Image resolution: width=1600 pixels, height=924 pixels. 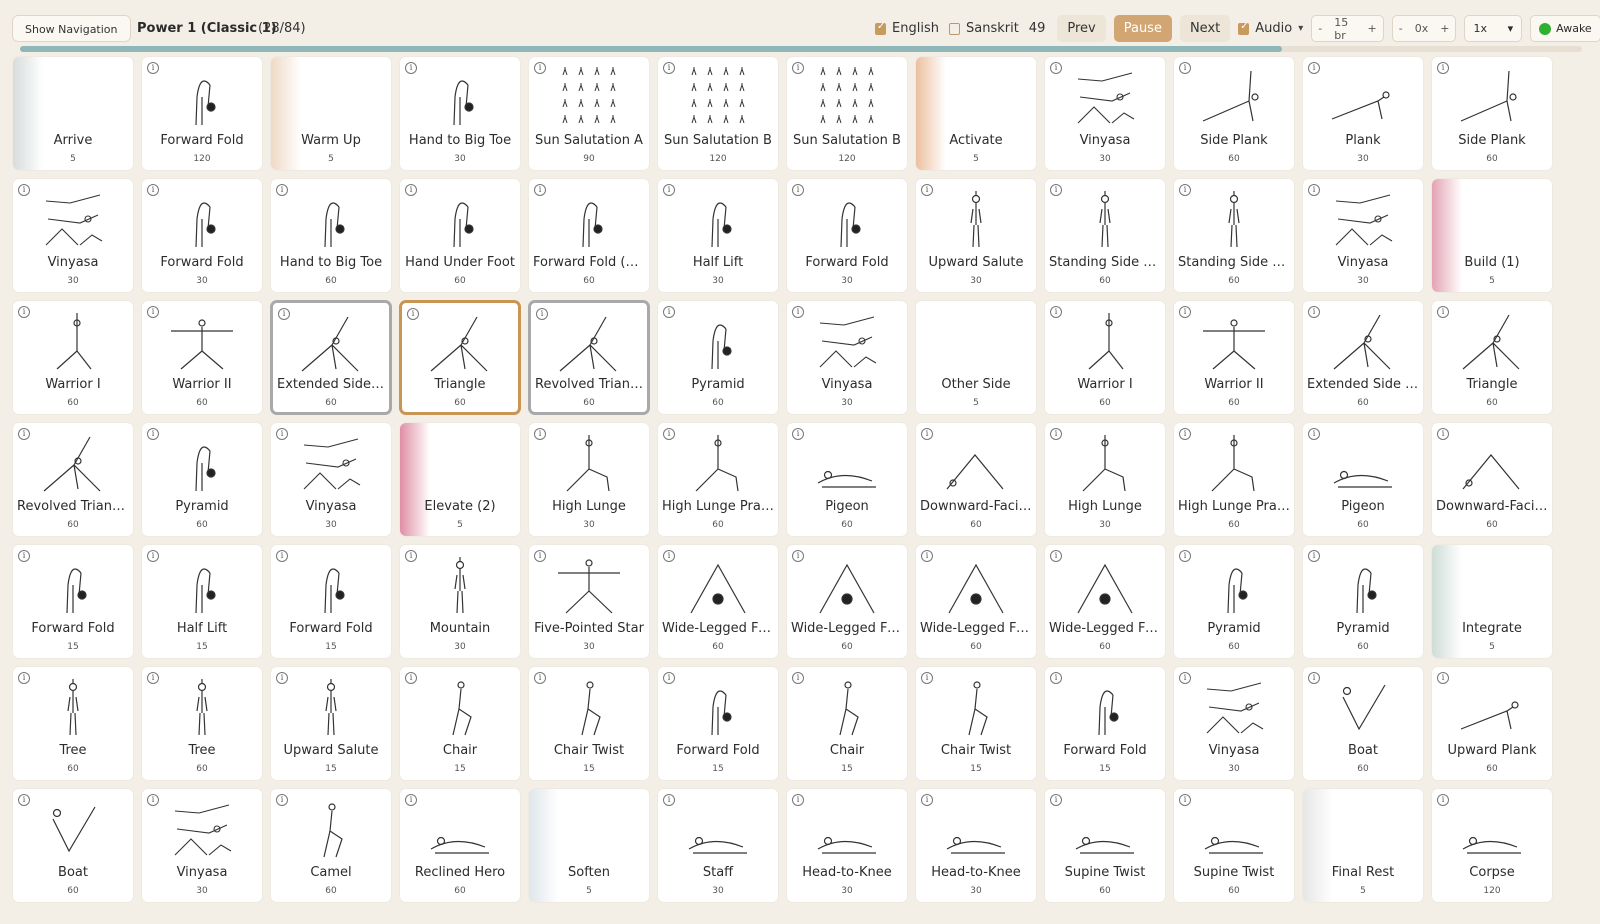 I want to click on pose-card: i Upward Salute 15, so click(x=331, y=723).